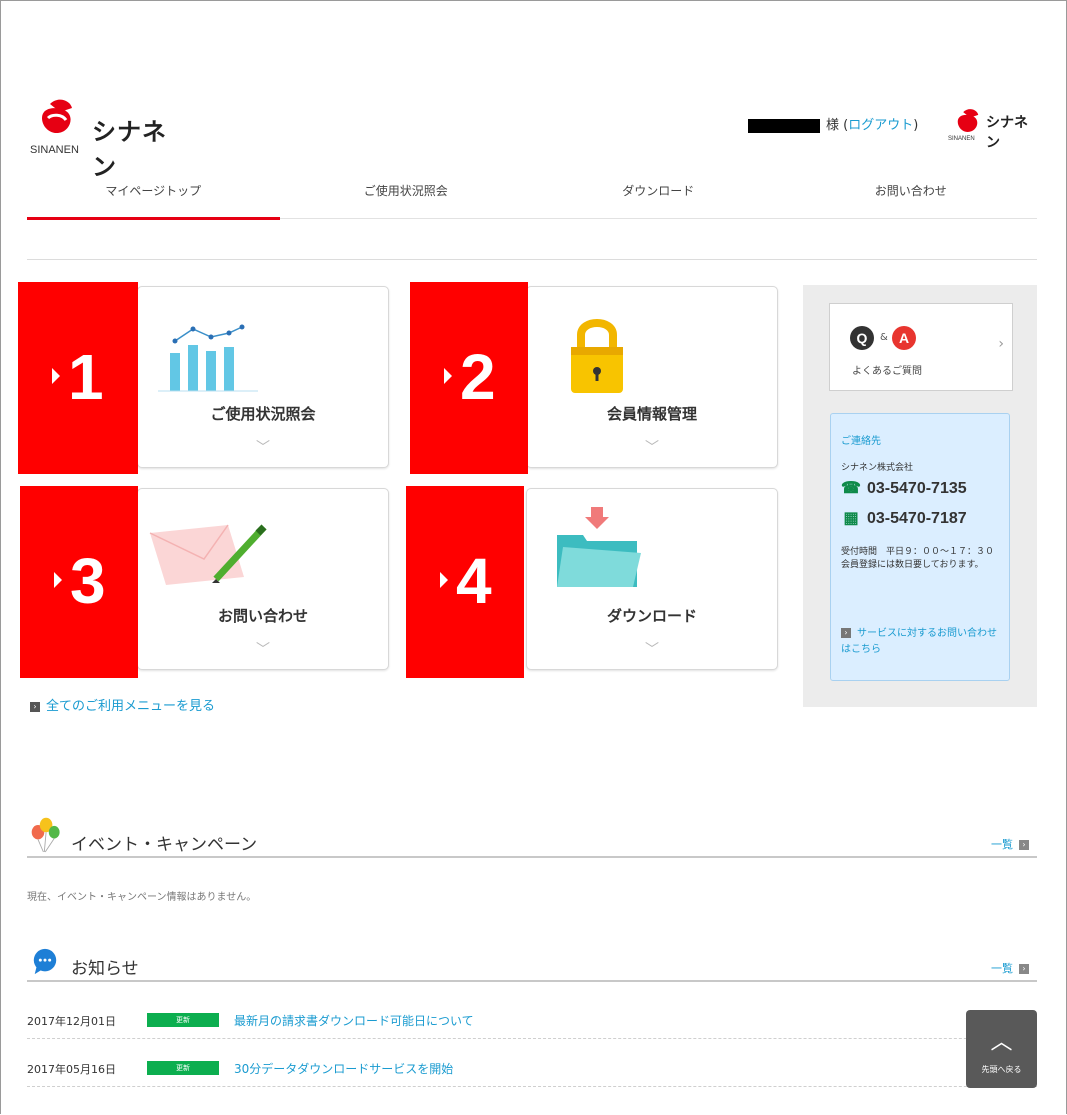  What do you see at coordinates (532, 1067) in the screenshot?
I see `news-item: 2017年05月16日 更新 30分データダウンロードサービスを開始` at bounding box center [532, 1067].